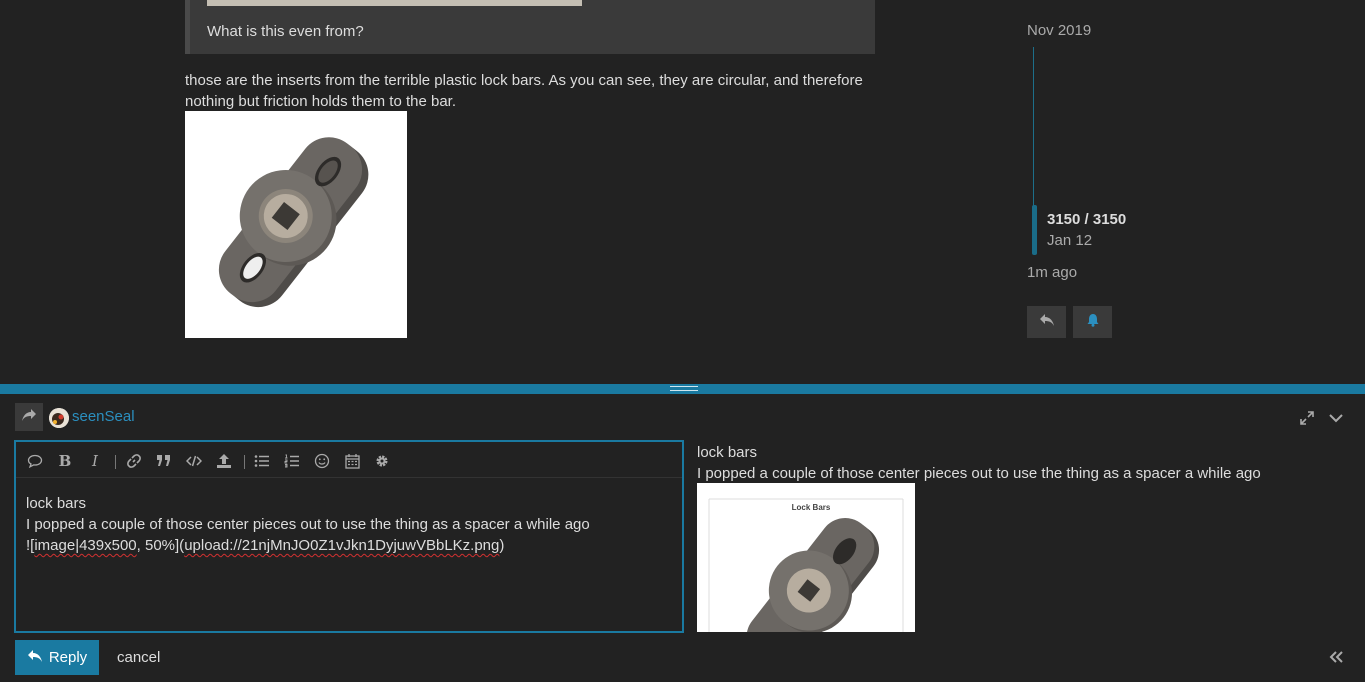  What do you see at coordinates (35, 461) in the screenshot?
I see `speech-bubble-icon` at bounding box center [35, 461].